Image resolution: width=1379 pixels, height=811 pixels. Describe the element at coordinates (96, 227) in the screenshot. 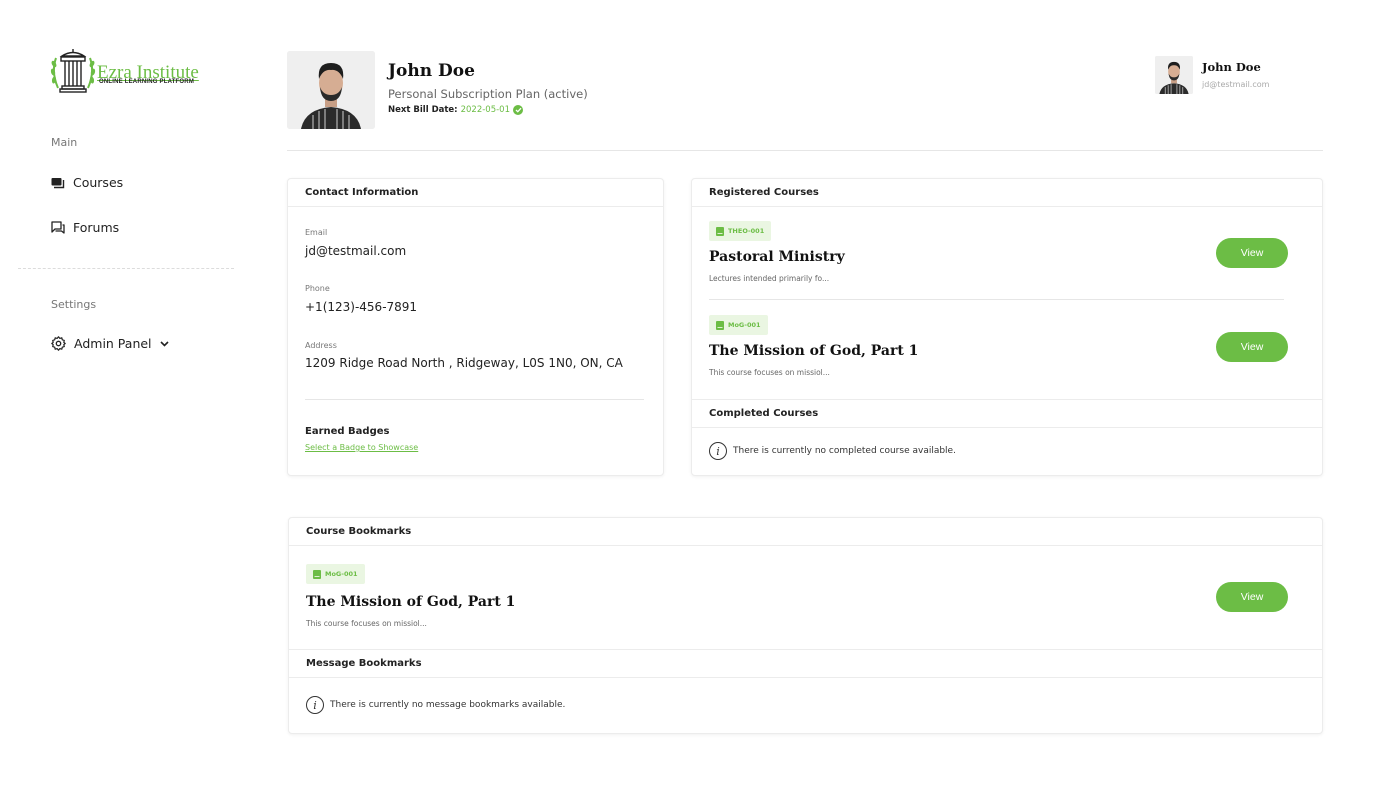

I see `sidebar-item-label: Forums` at that location.